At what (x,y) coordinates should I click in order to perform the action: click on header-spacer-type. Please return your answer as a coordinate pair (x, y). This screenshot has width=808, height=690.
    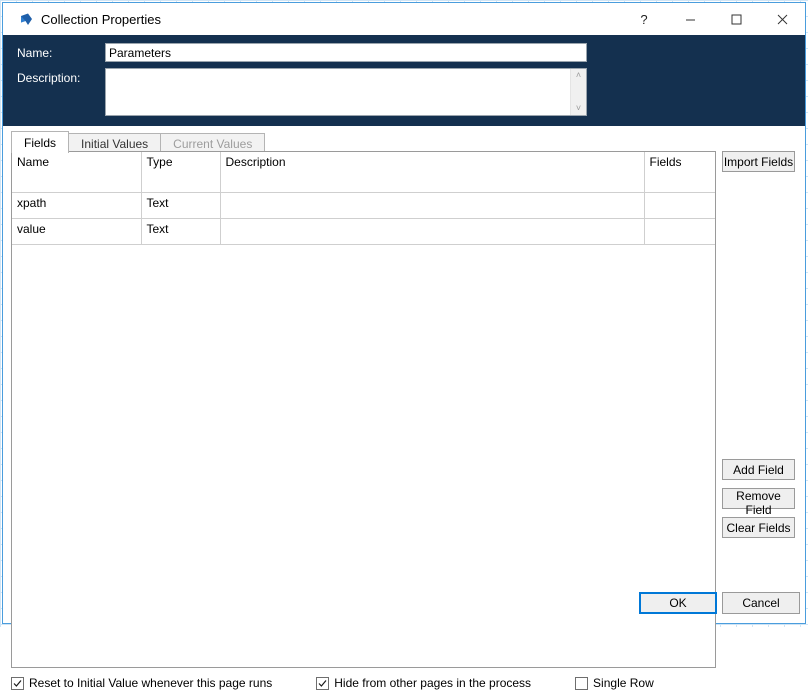
    Looking at the image, I should click on (181, 182).